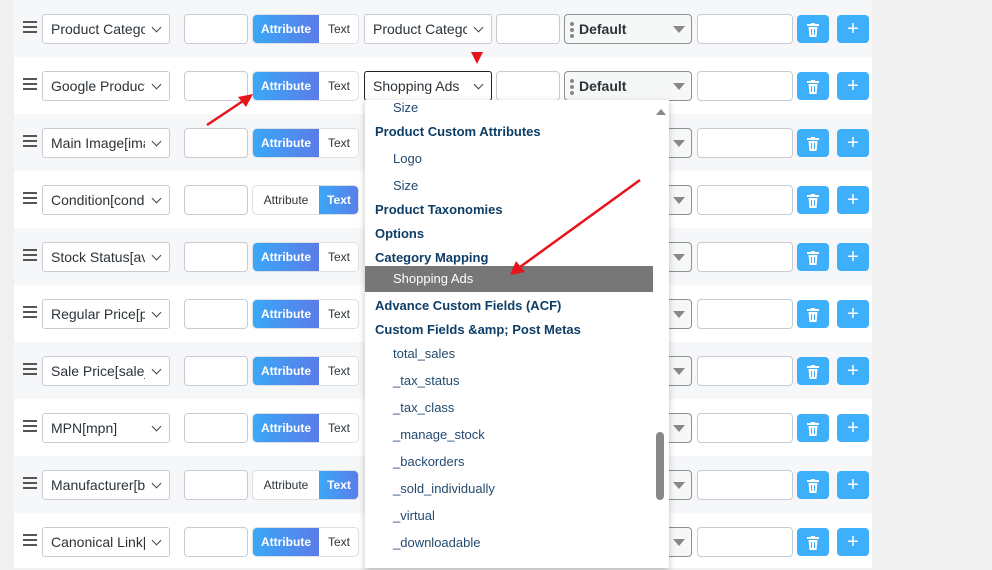  What do you see at coordinates (428, 29) in the screenshot?
I see `value-attribute-select: Product Categc` at bounding box center [428, 29].